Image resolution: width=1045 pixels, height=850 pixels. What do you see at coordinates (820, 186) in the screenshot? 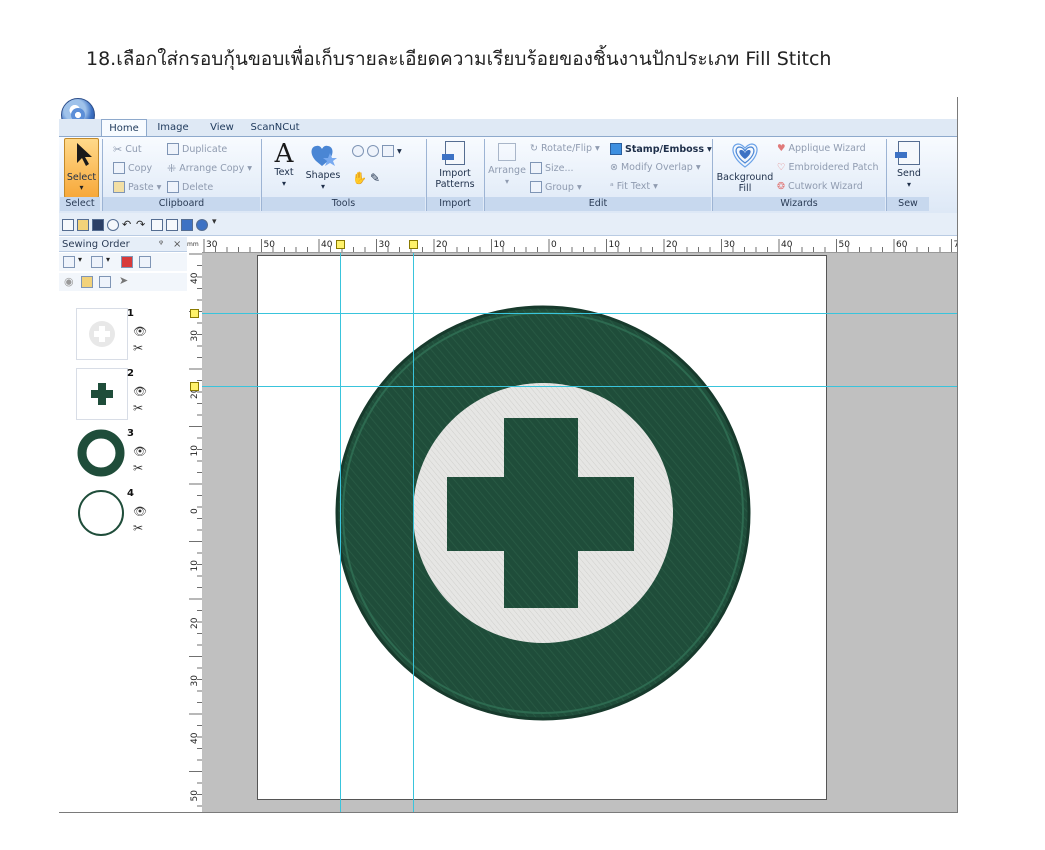
I see `cutwork-wizard-button: ❂ Cutwork Wizard` at bounding box center [820, 186].